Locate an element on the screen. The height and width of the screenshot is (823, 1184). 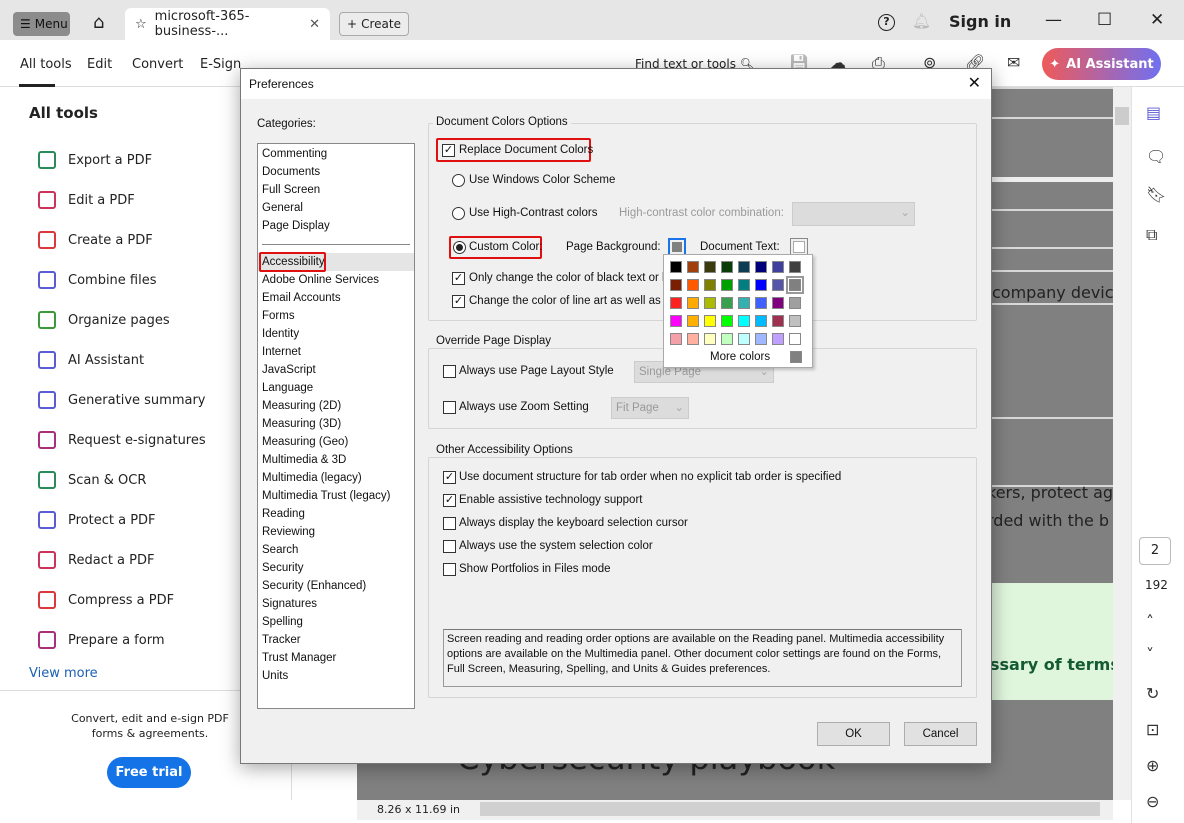
chevron-down-icon: ˅ is located at coordinates (1150, 654).